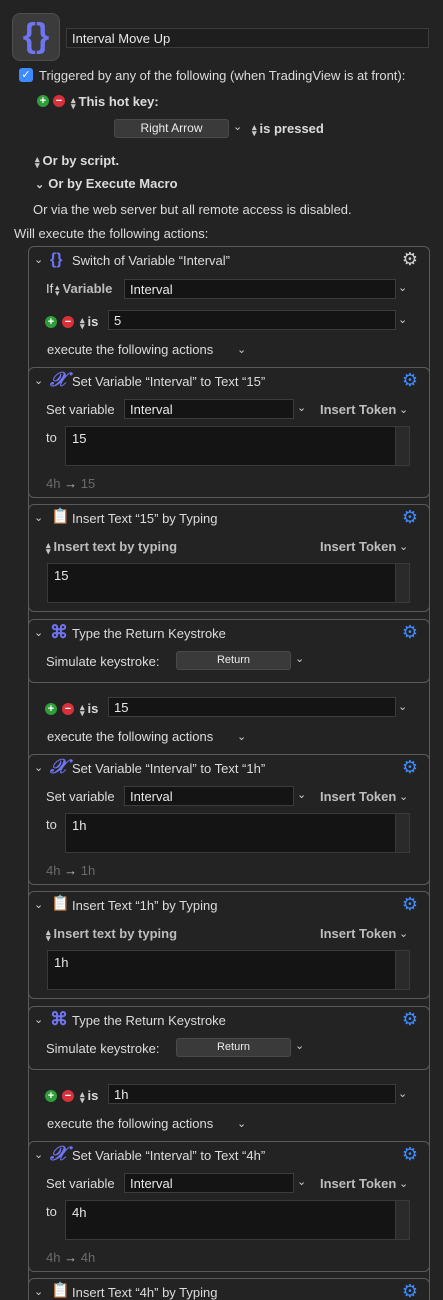  What do you see at coordinates (50, 288) in the screenshot?
I see `if-label: If` at bounding box center [50, 288].